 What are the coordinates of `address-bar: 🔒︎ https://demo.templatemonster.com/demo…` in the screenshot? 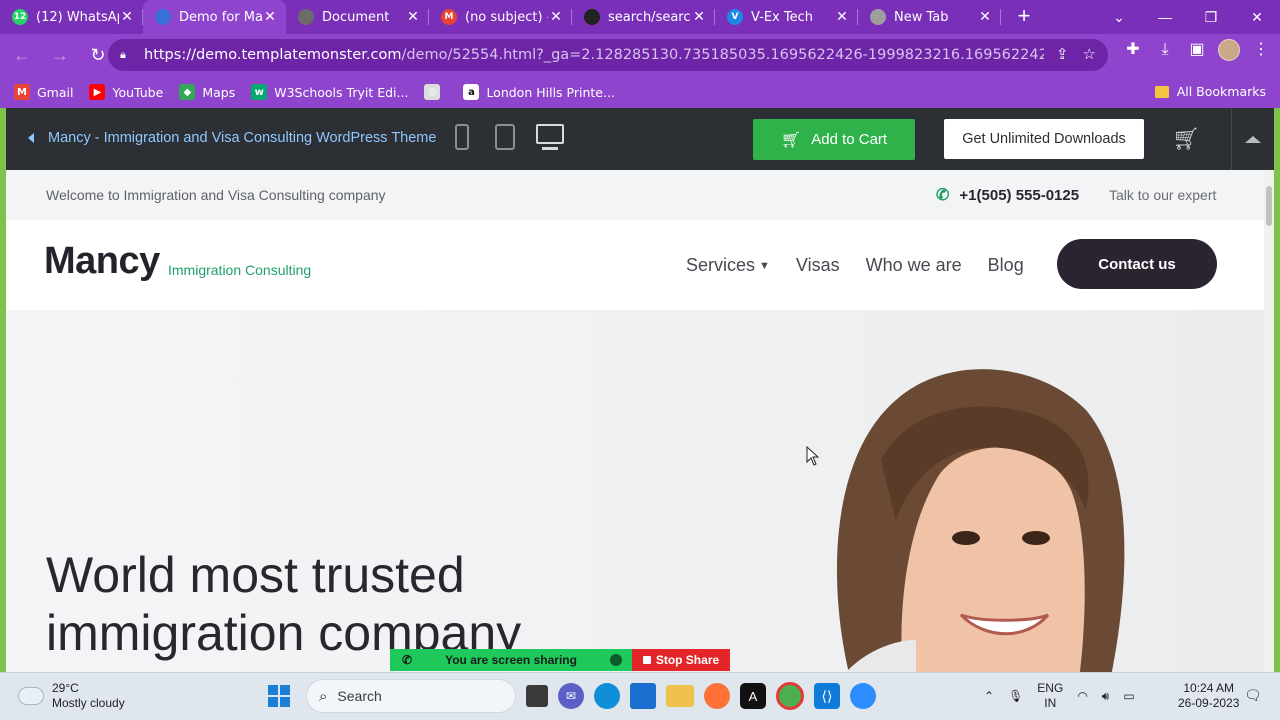 It's located at (608, 55).